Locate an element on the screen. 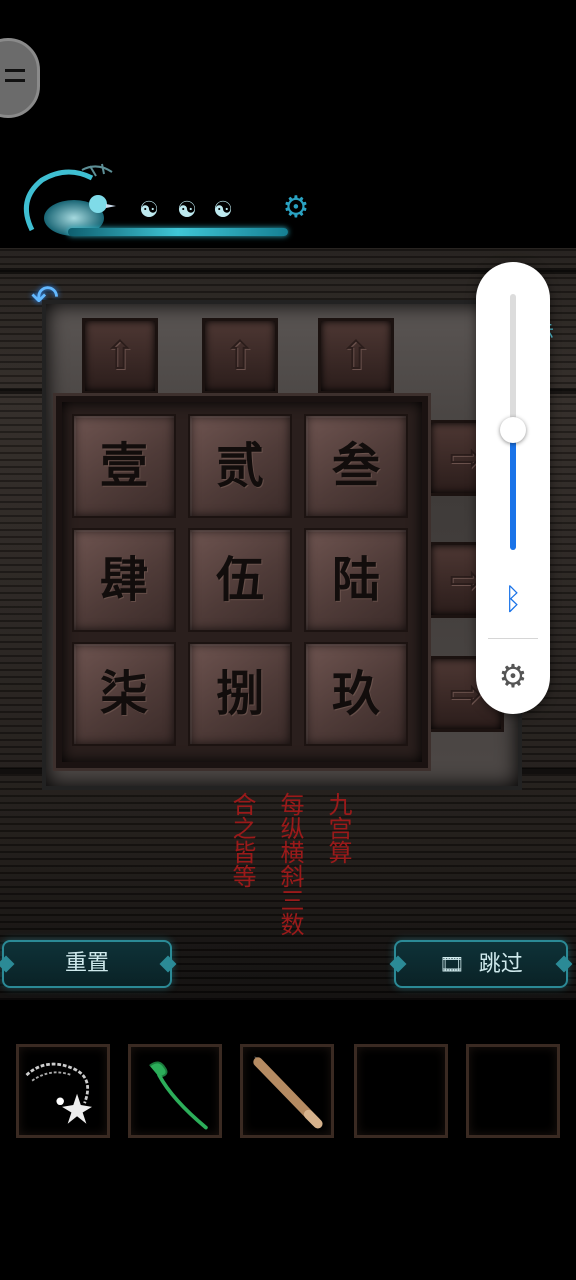 The height and width of the screenshot is (1280, 576). hud-bar is located at coordinates (178, 232).